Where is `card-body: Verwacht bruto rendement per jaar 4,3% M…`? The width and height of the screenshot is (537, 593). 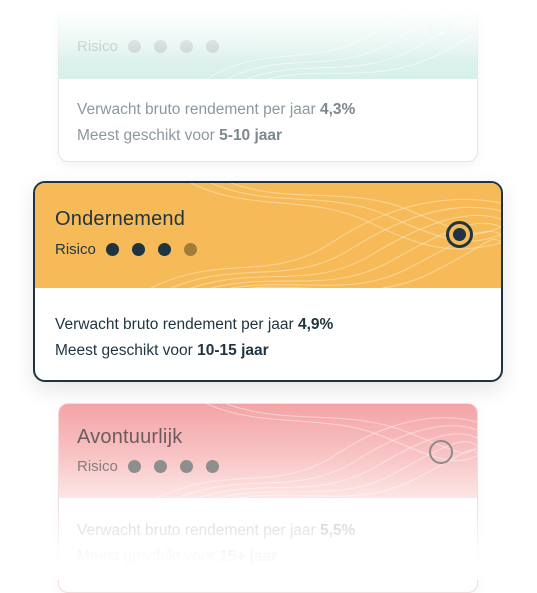 card-body: Verwacht bruto rendement per jaar 4,3% M… is located at coordinates (268, 114).